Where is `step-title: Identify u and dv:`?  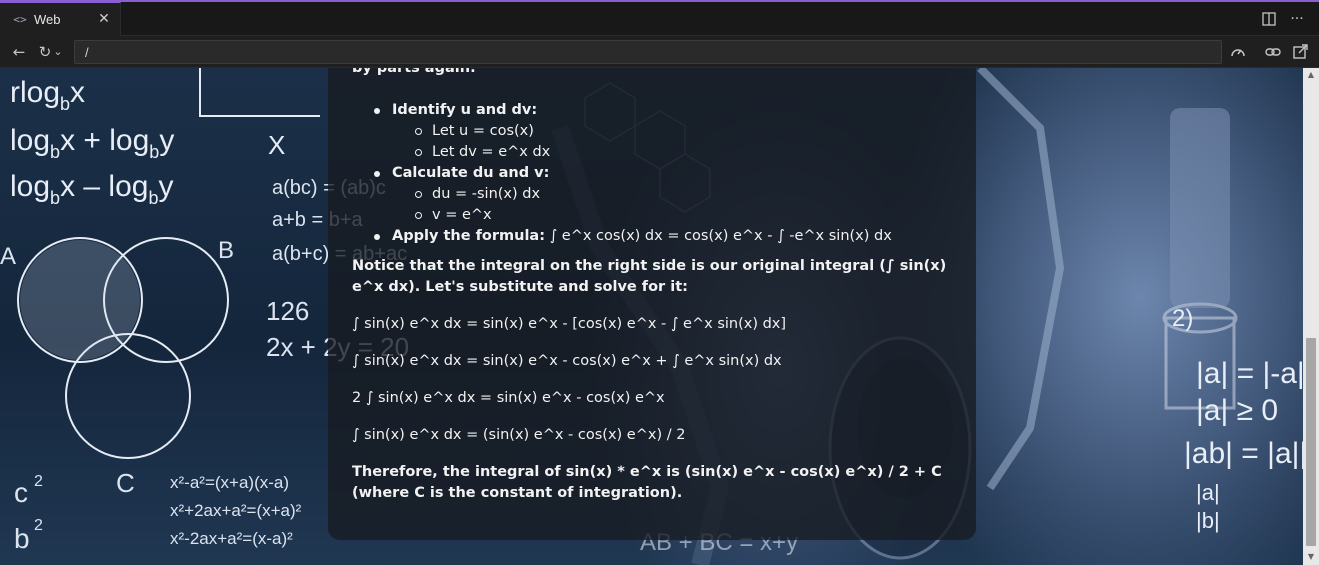
step-title: Identify u and dv: is located at coordinates (465, 110).